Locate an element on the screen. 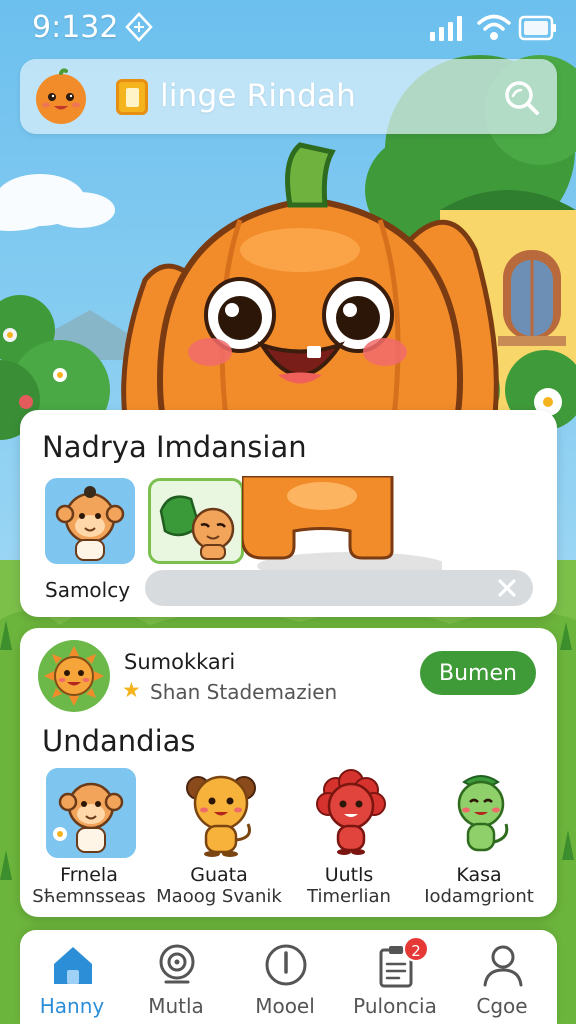 The image size is (576, 1024). character-name: Frnela is located at coordinates (89, 875).